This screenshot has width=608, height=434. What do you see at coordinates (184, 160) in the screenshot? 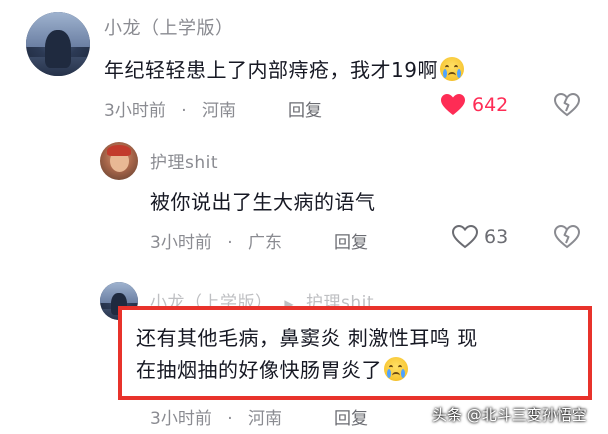
I see `comment-2-username: 护理shit` at bounding box center [184, 160].